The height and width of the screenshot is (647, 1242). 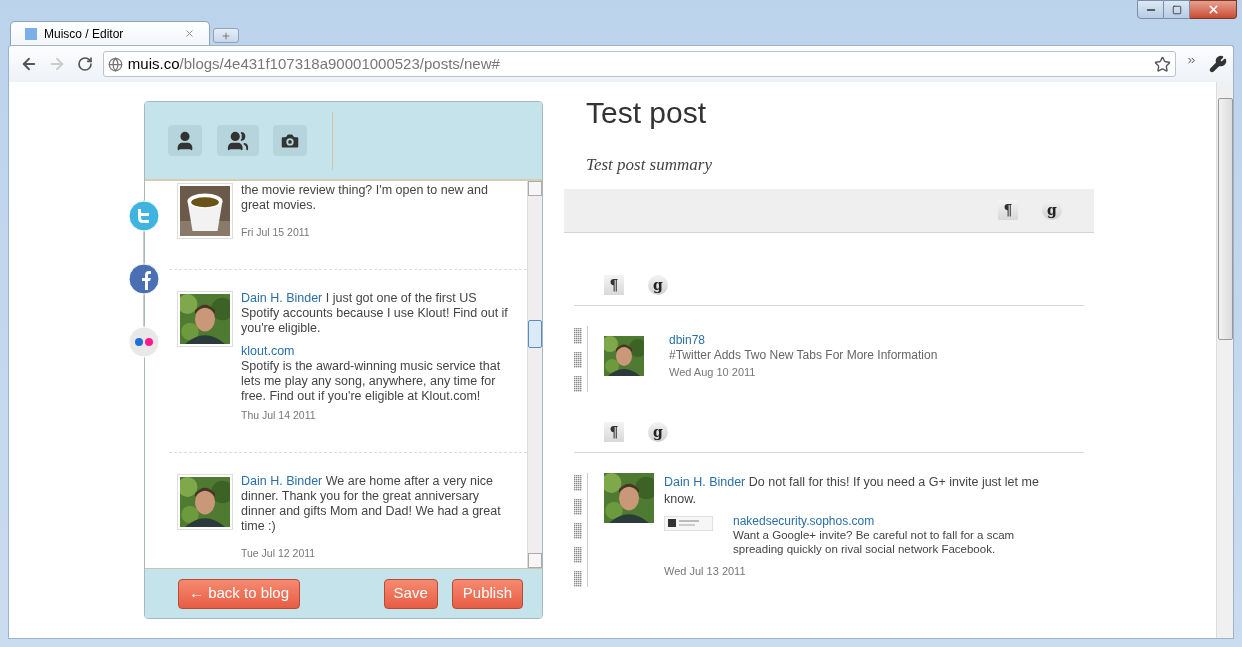 What do you see at coordinates (803, 340) in the screenshot?
I see `author-link: dbin78` at bounding box center [803, 340].